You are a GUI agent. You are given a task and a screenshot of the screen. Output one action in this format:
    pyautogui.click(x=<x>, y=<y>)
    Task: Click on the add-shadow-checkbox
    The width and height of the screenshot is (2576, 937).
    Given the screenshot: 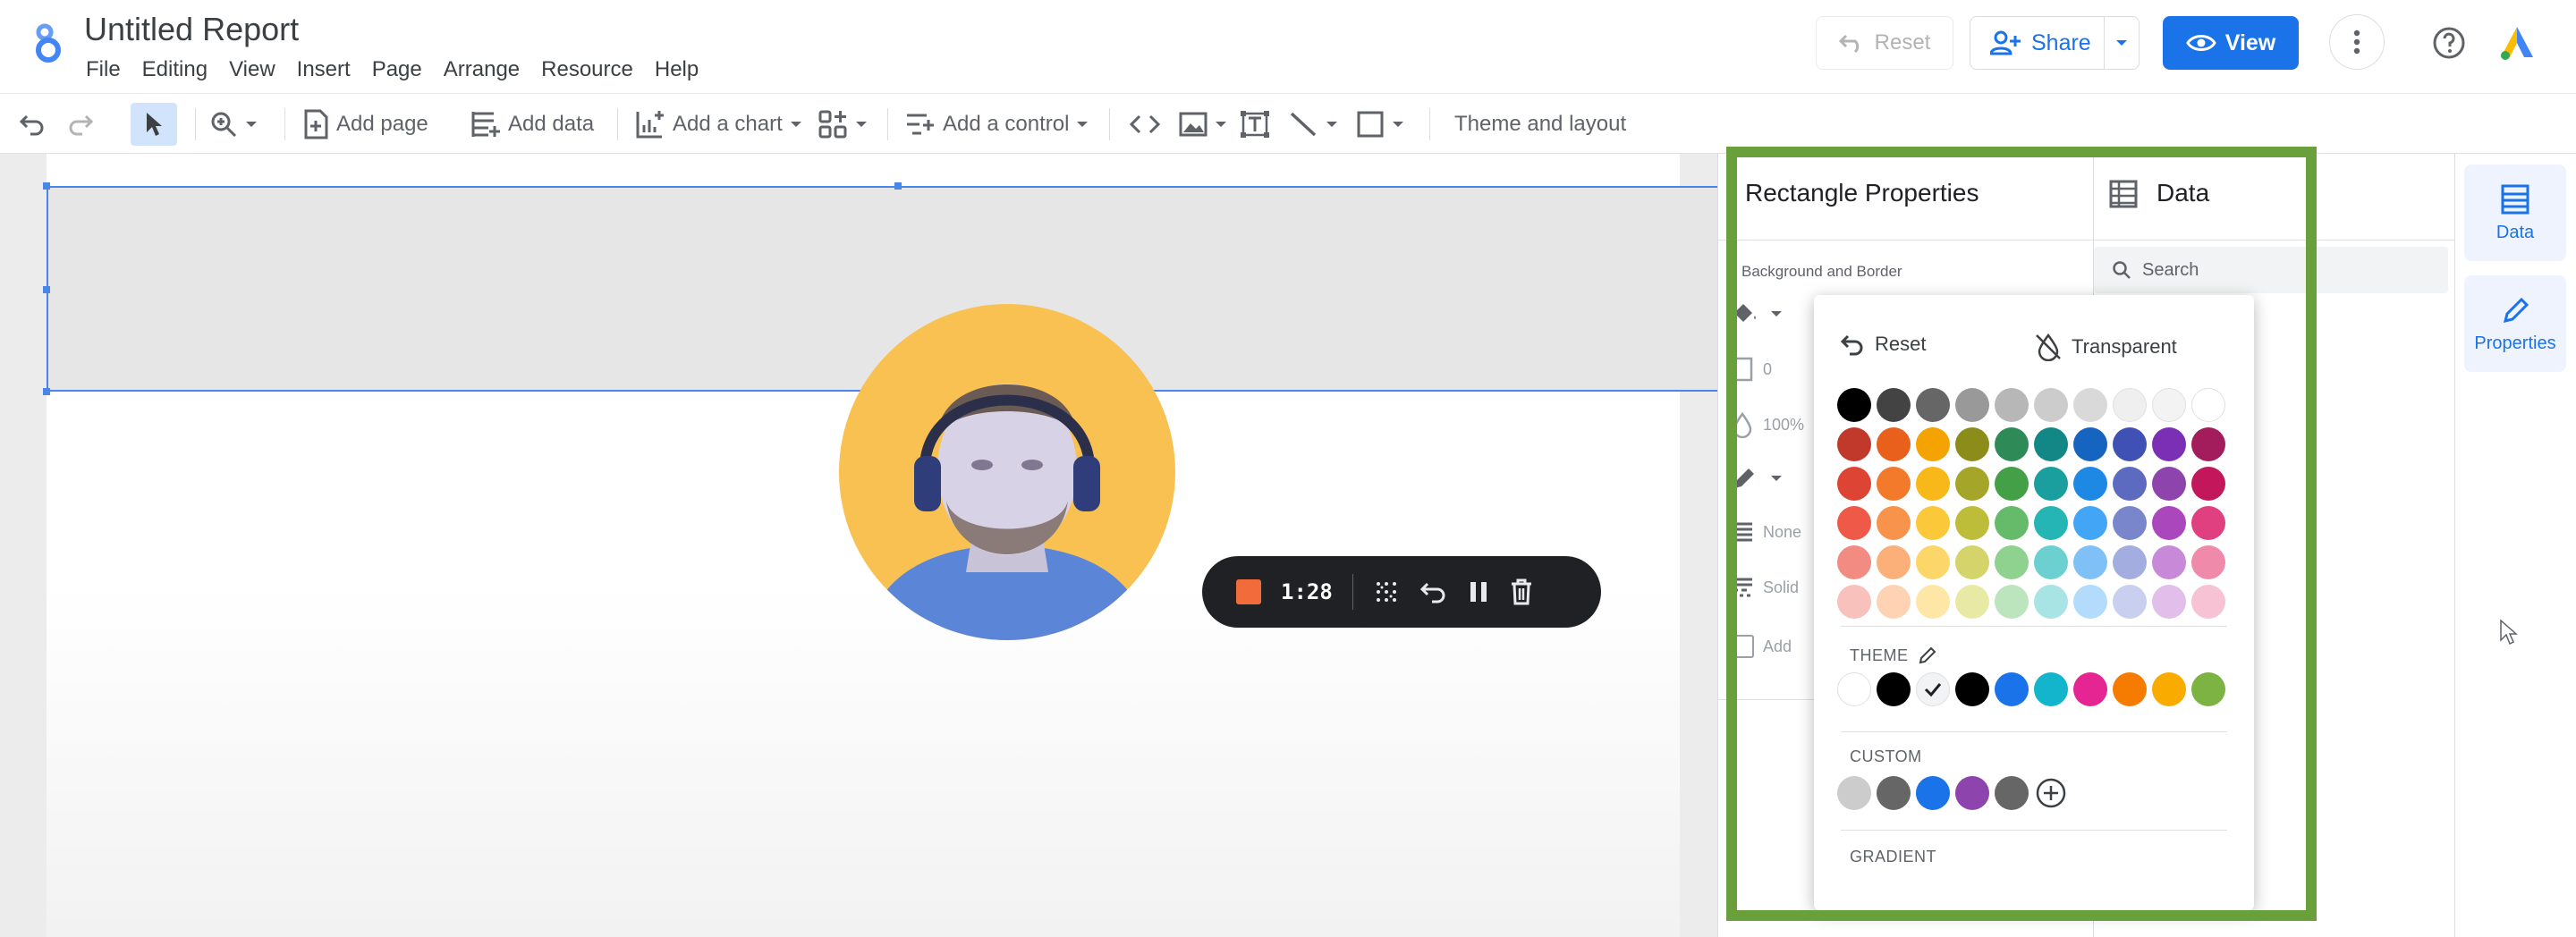 What is the action you would take?
    pyautogui.click(x=1742, y=646)
    